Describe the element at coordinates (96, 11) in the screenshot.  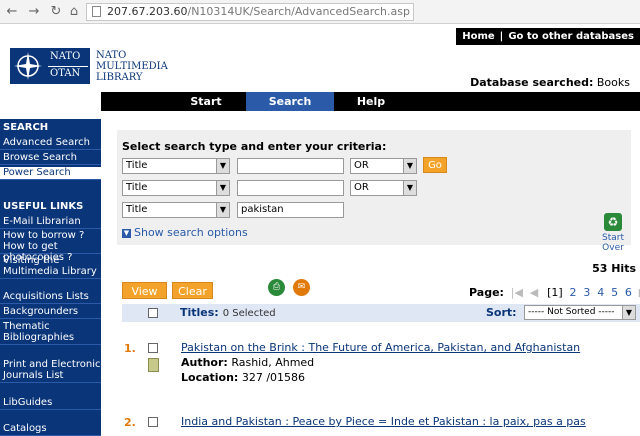
I see `page-icon` at that location.